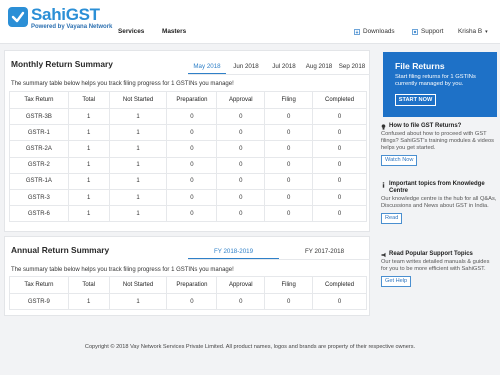 Image resolution: width=500 pixels, height=375 pixels. What do you see at coordinates (415, 100) in the screenshot?
I see `start-now-button: START NOW` at bounding box center [415, 100].